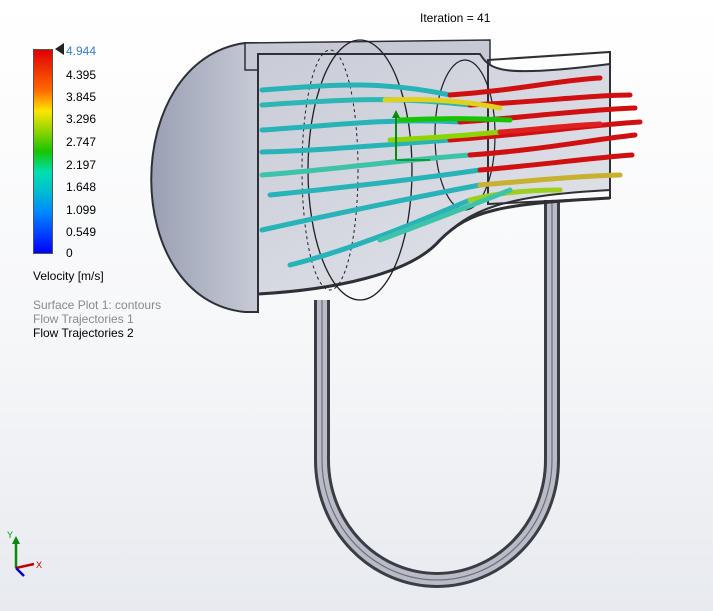 Image resolution: width=713 pixels, height=611 pixels. What do you see at coordinates (10, 535) in the screenshot?
I see `triad-y-label: Y` at bounding box center [10, 535].